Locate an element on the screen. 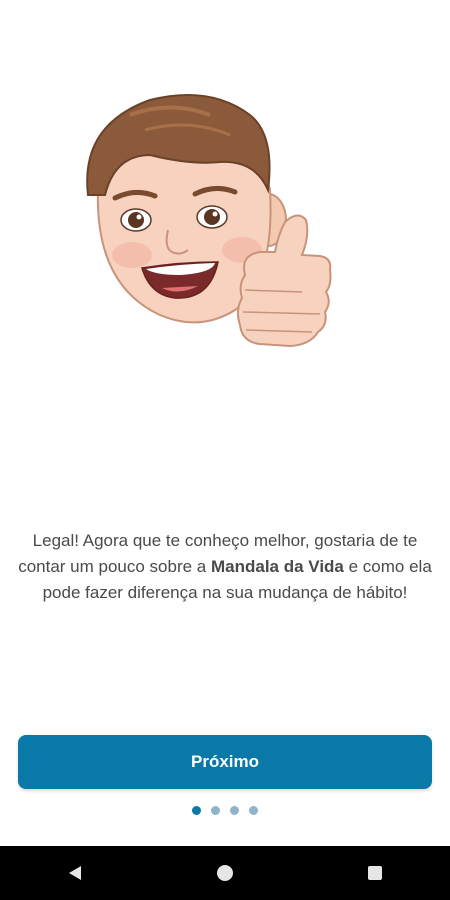 The width and height of the screenshot is (450, 900). triangle-back-icon is located at coordinates (75, 873).